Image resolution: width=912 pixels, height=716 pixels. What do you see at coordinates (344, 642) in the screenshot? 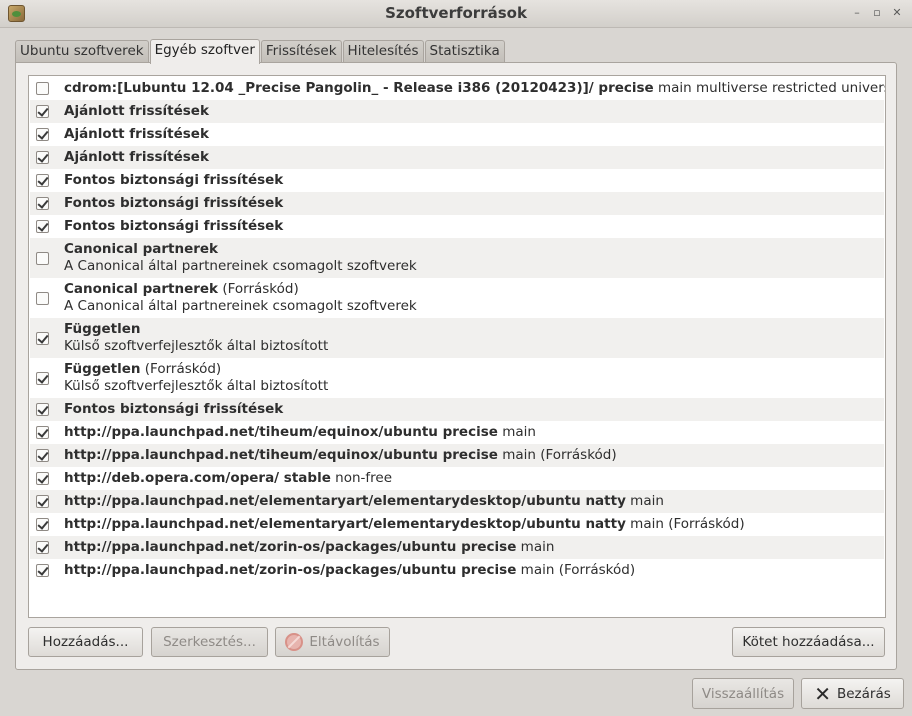
I see `remove-button-label: Eltávolítás` at bounding box center [344, 642].